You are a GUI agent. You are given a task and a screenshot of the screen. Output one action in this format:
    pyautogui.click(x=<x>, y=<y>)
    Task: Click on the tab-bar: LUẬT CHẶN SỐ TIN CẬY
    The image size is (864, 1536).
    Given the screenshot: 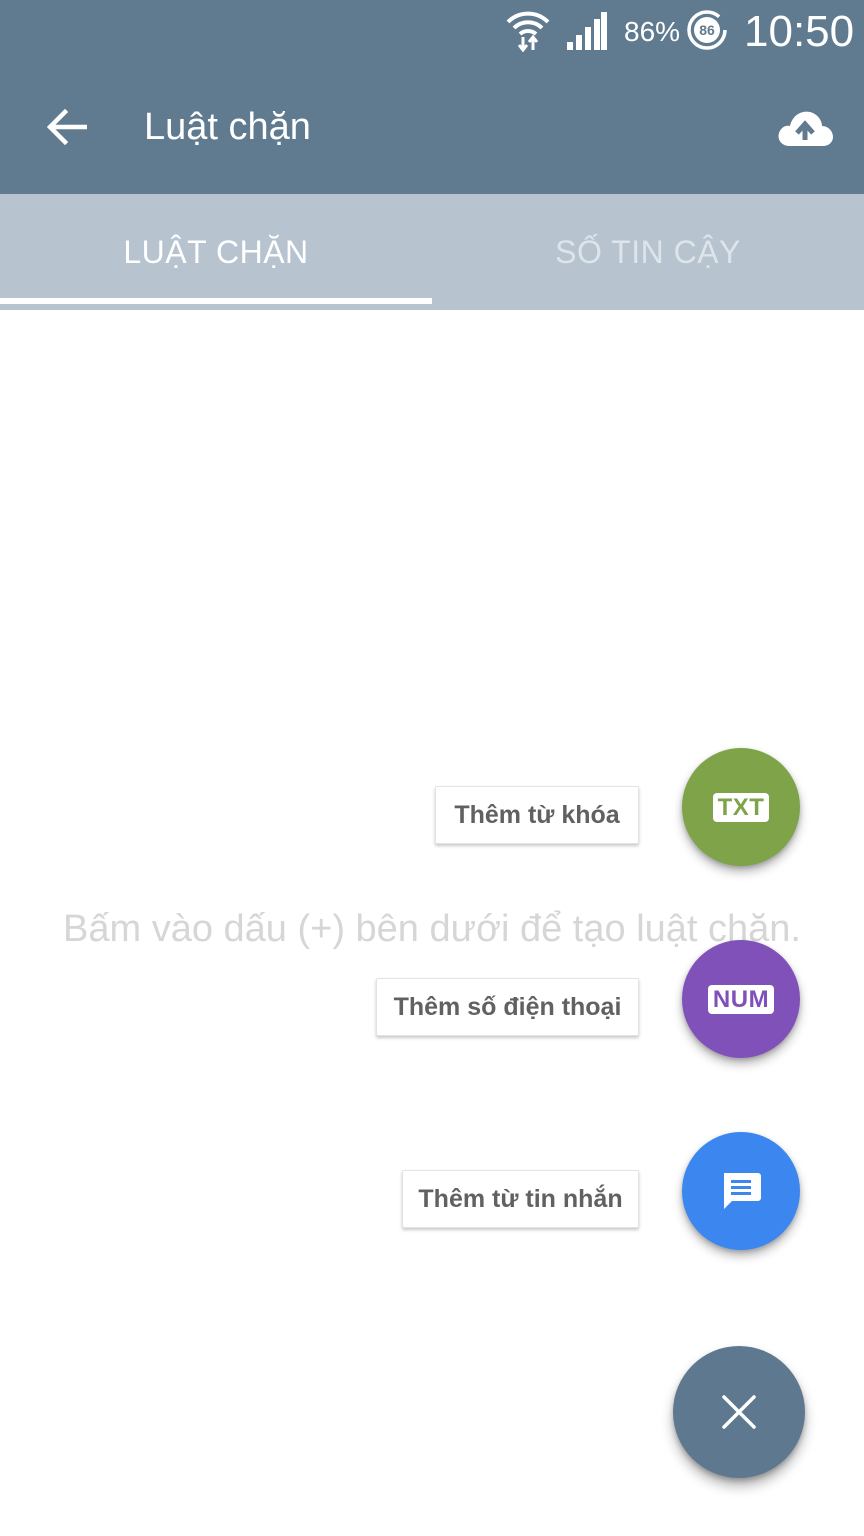 What is the action you would take?
    pyautogui.click(x=432, y=252)
    